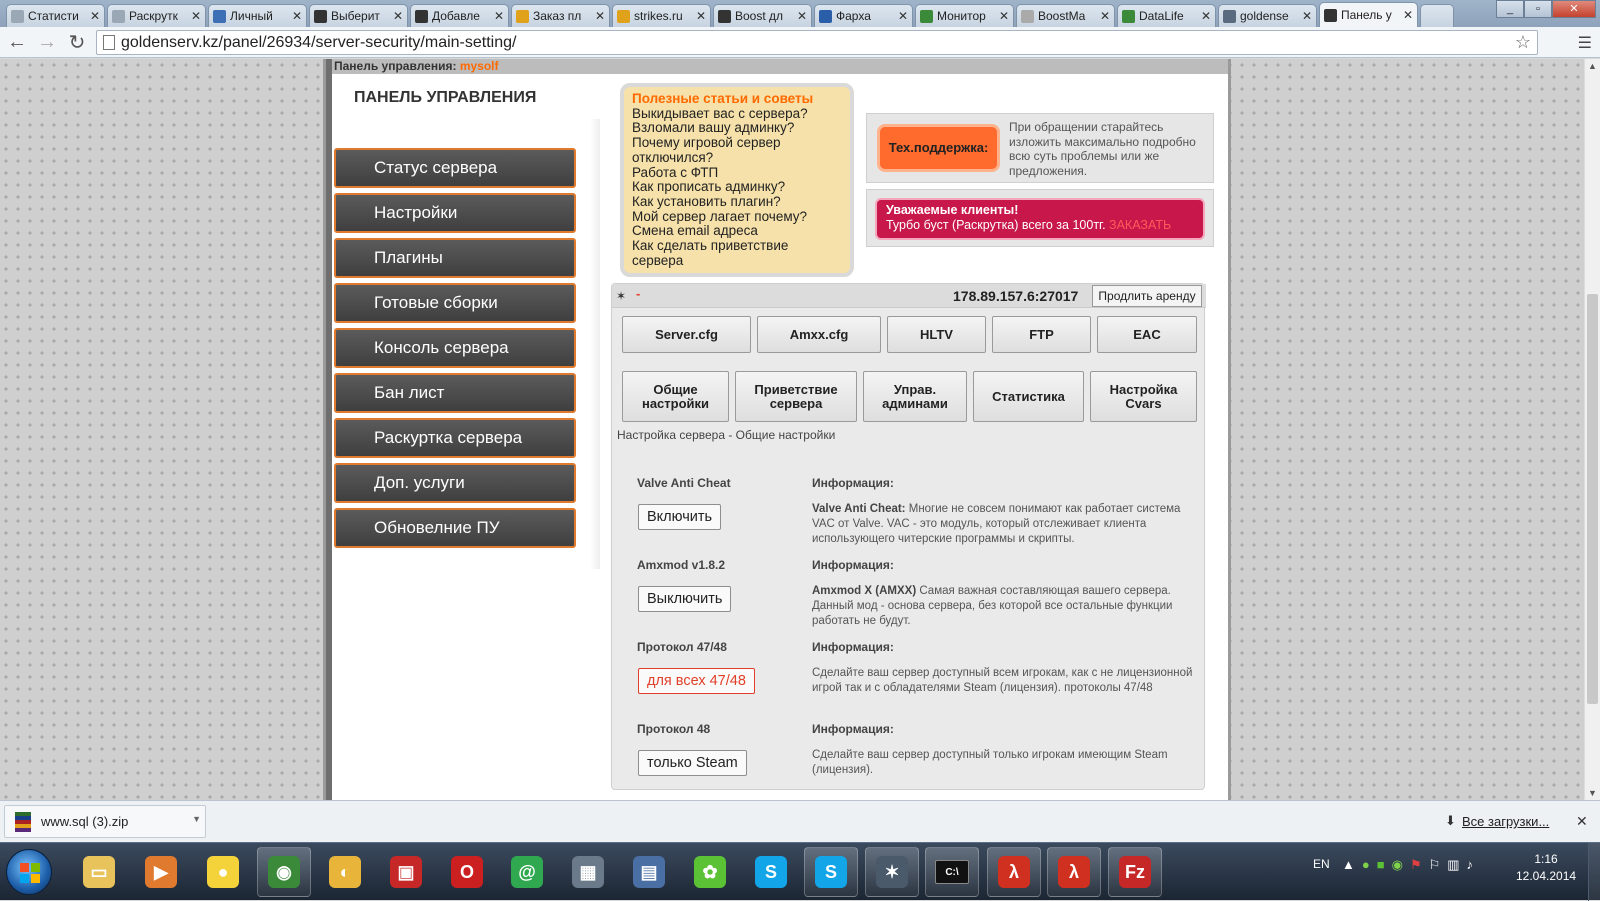  What do you see at coordinates (696, 681) in the screenshot?
I see `setting-toggle-button: для всех 47/48` at bounding box center [696, 681].